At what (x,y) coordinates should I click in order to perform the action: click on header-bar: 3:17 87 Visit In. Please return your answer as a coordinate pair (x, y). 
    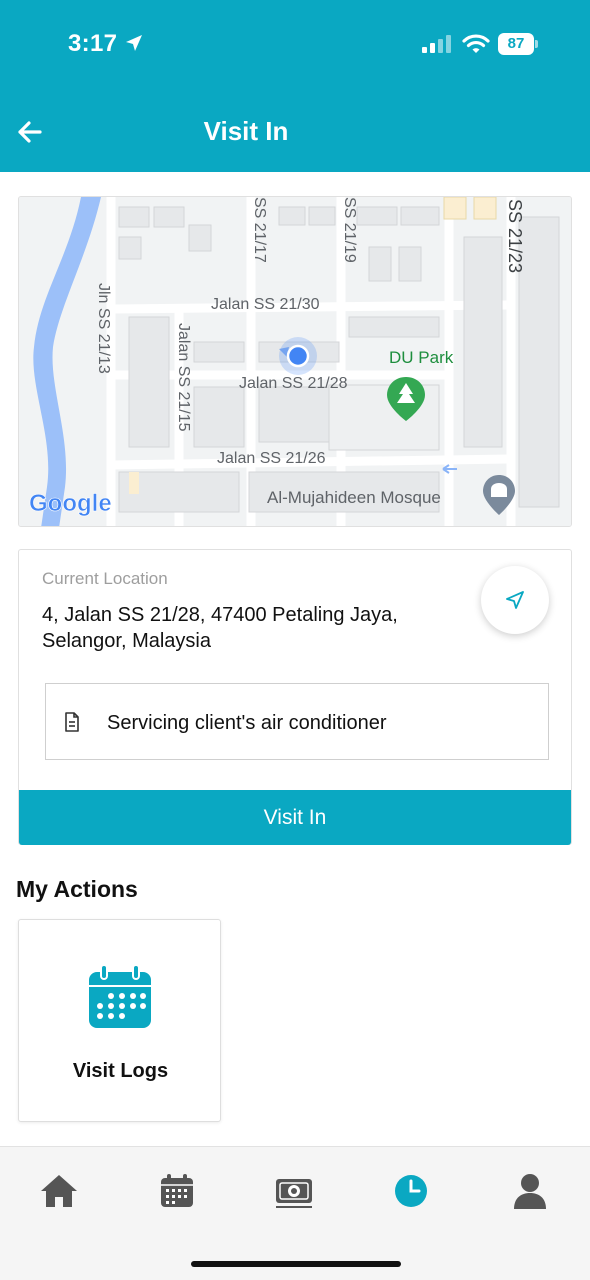
    Looking at the image, I should click on (295, 86).